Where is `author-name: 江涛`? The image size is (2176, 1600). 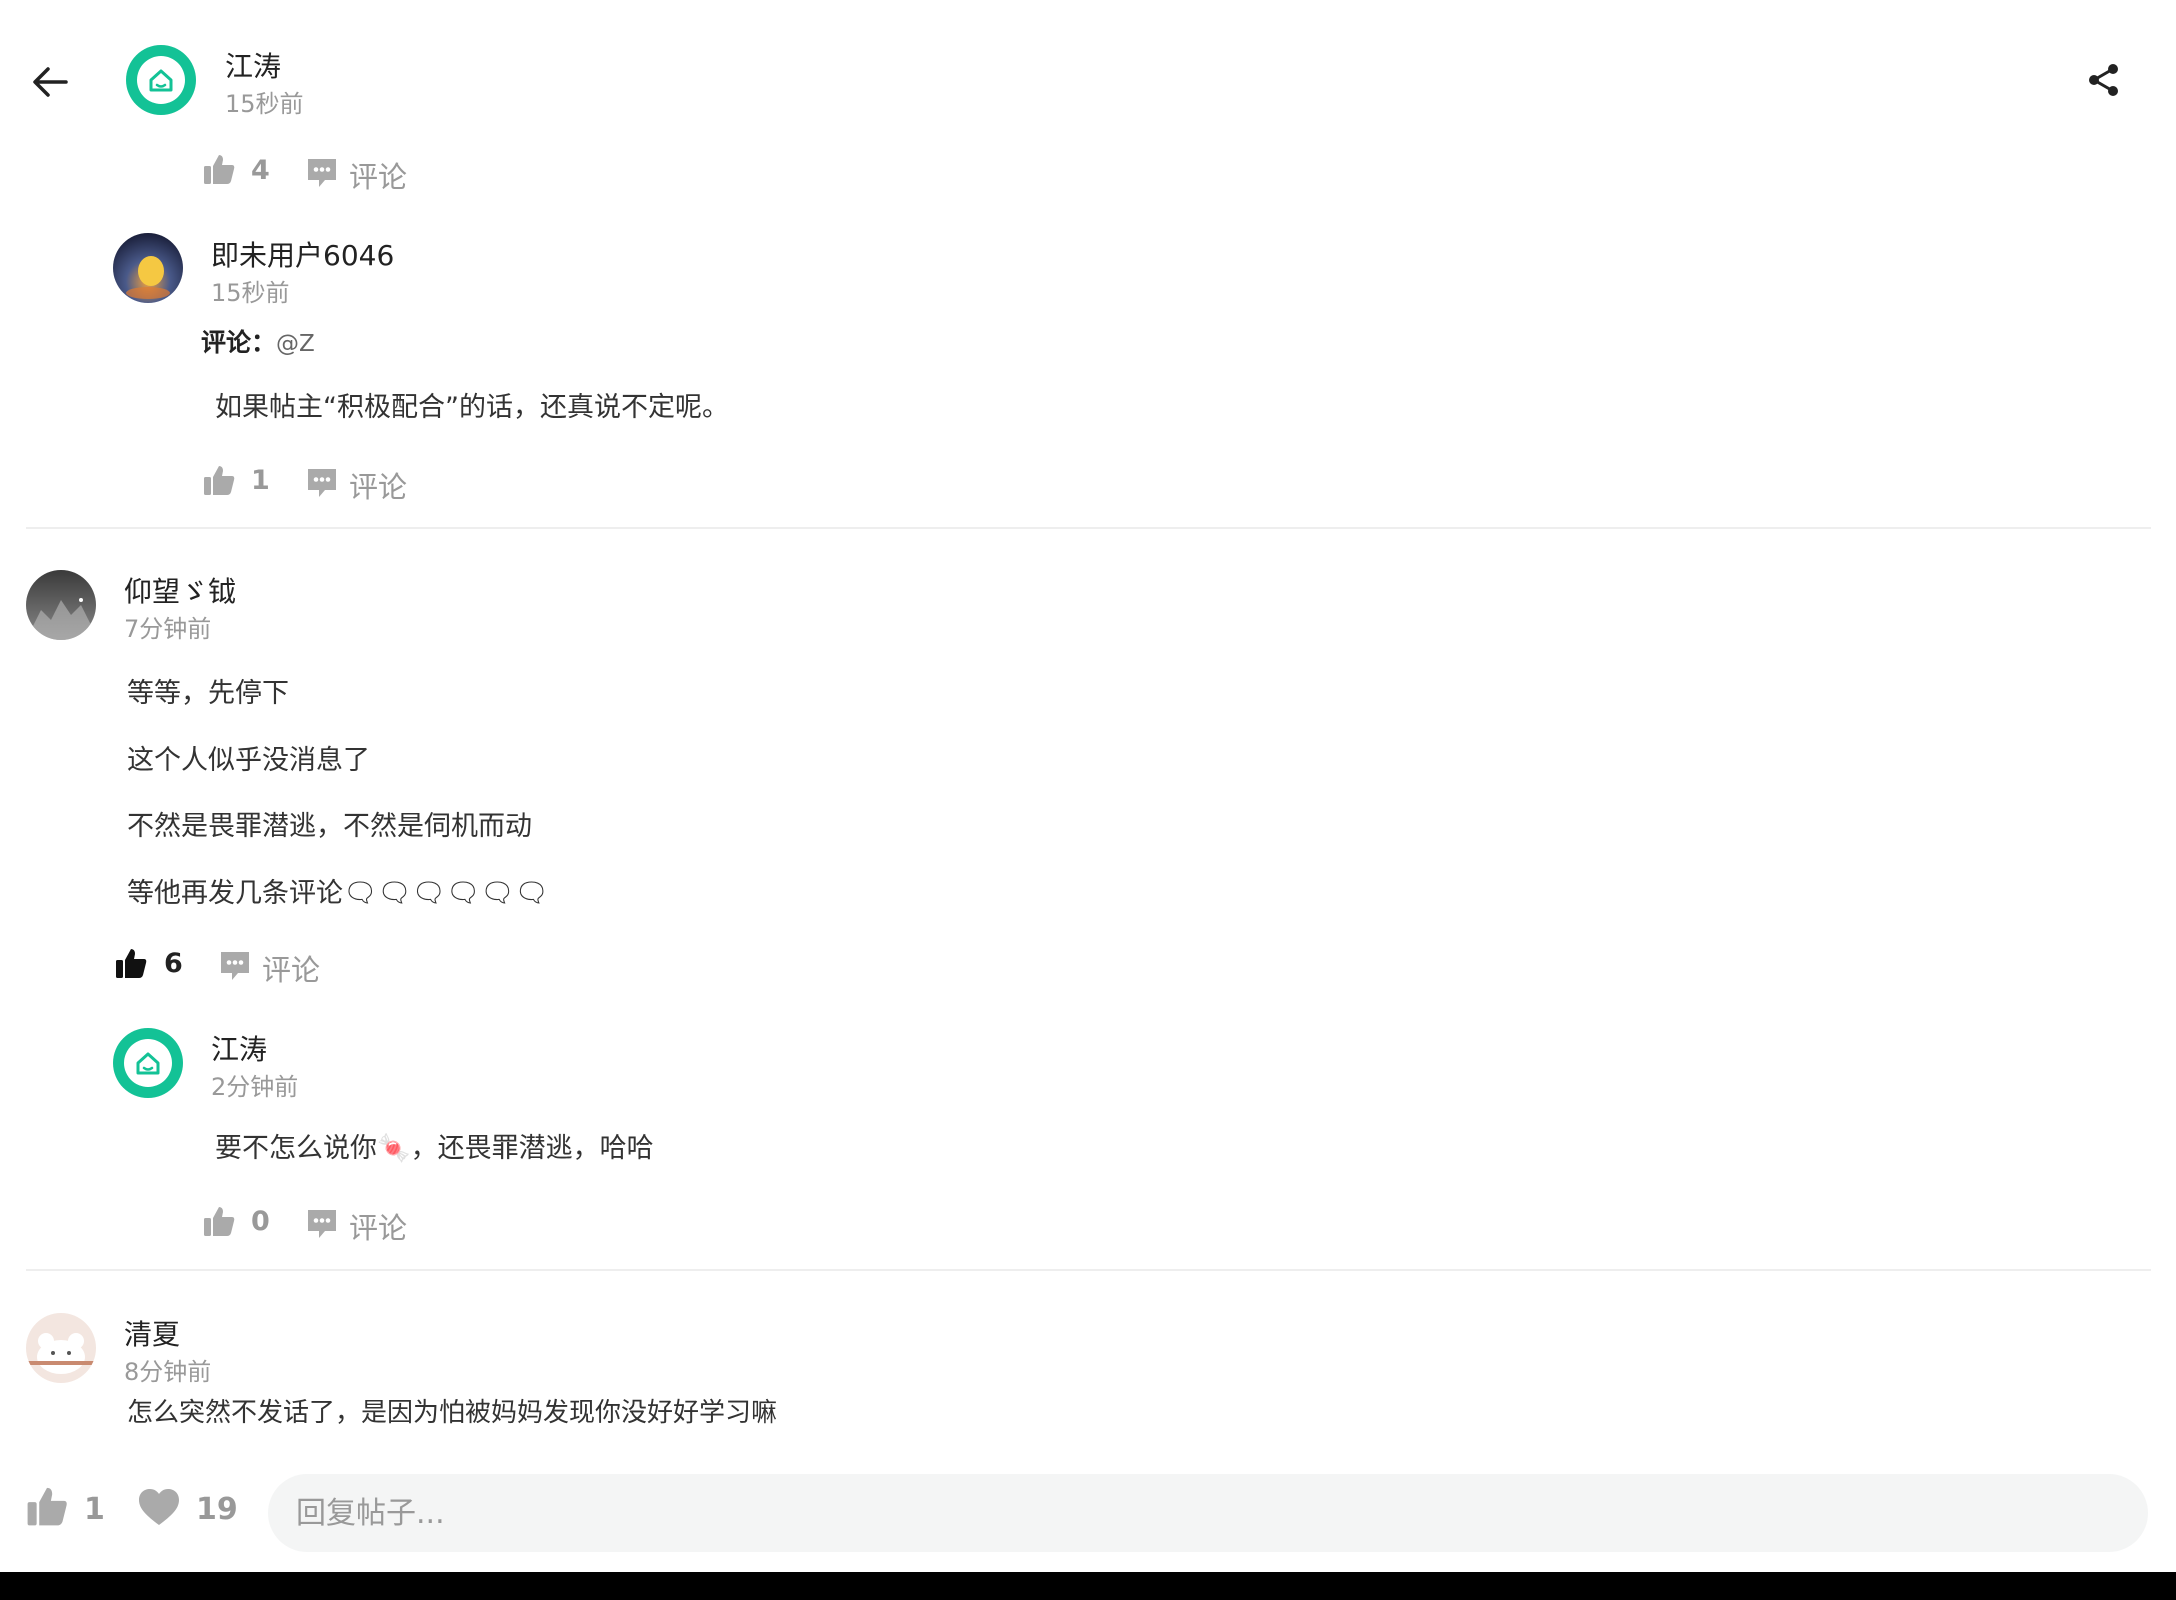 author-name: 江涛 is located at coordinates (253, 65).